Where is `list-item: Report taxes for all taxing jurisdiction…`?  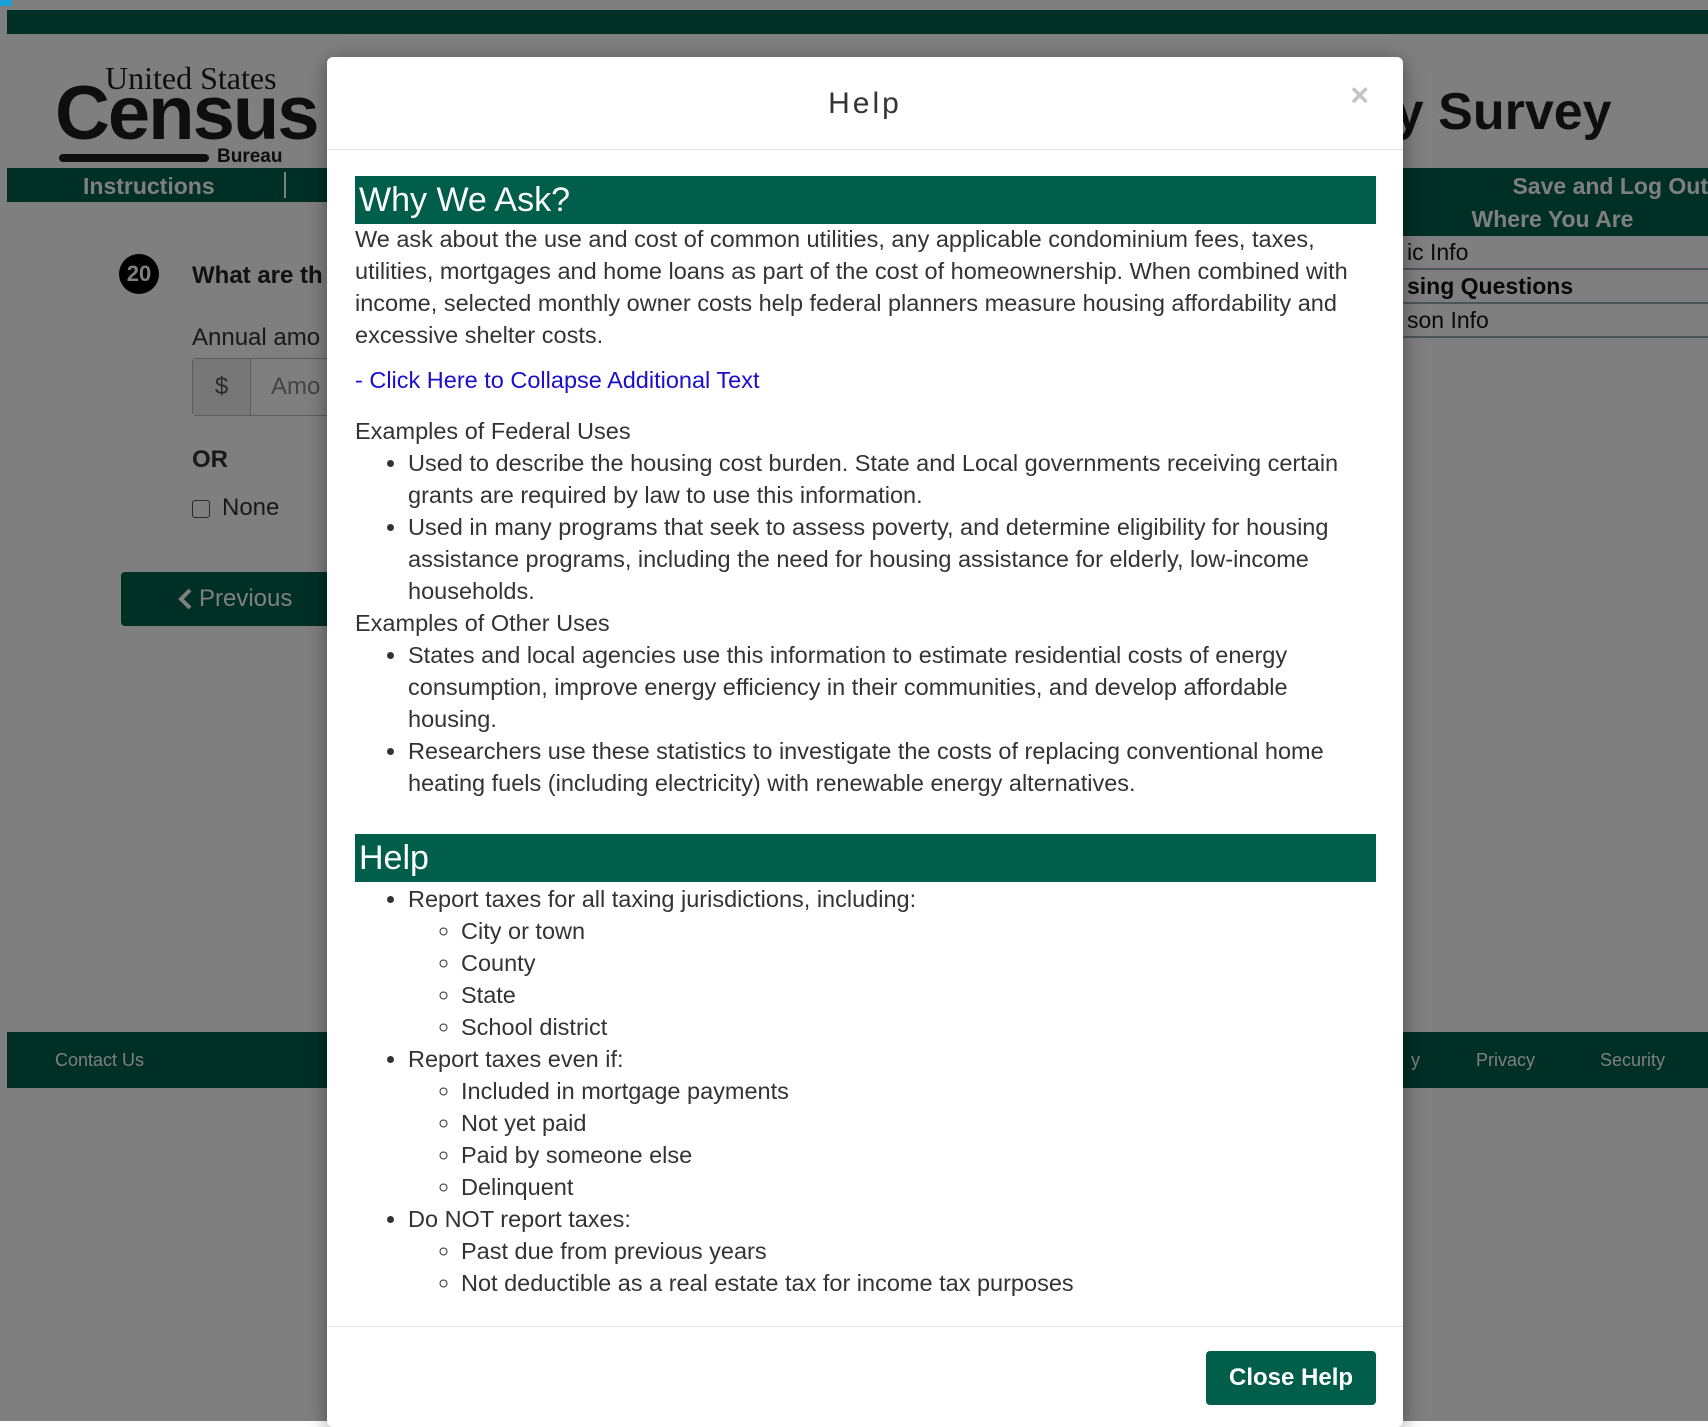
list-item: Report taxes for all taxing jurisdiction… is located at coordinates (892, 963).